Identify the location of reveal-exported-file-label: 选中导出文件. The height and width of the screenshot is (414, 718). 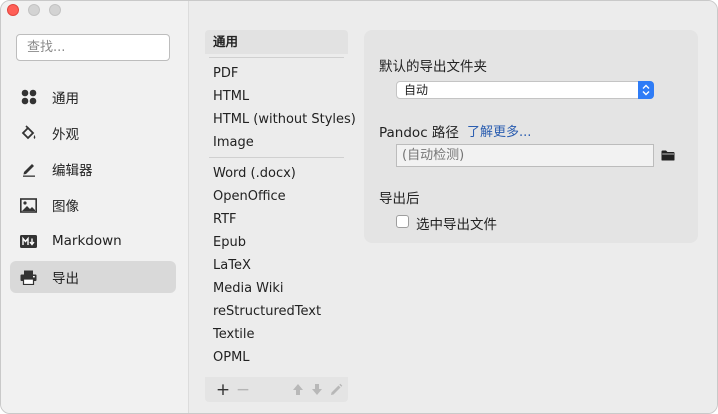
(456, 223).